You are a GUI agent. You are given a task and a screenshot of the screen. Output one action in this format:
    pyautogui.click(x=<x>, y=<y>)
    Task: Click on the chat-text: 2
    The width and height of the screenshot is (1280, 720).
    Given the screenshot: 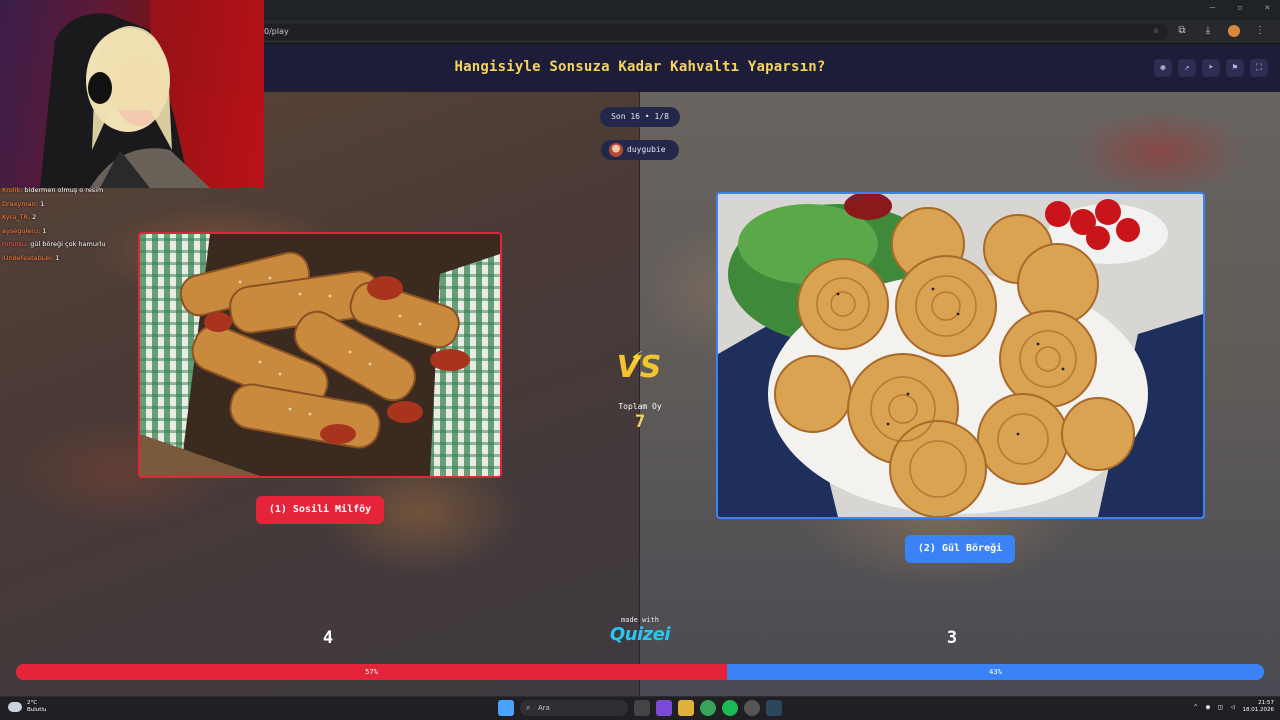 What is the action you would take?
    pyautogui.click(x=34, y=217)
    